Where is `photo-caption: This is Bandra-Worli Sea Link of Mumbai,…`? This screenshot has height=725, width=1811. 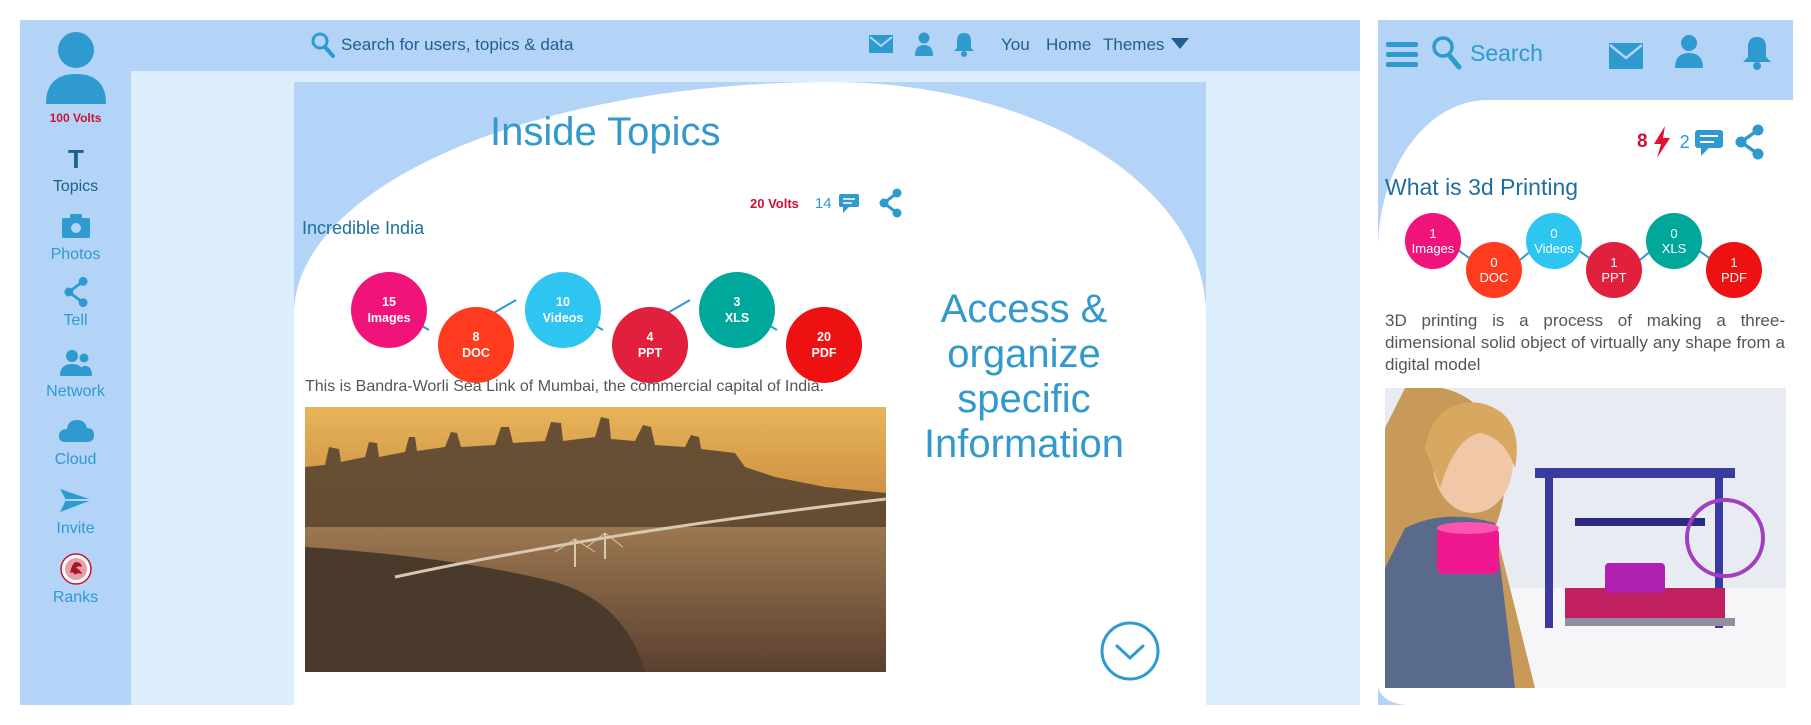 photo-caption: This is Bandra-Worli Sea Link of Mumbai,… is located at coordinates (565, 386).